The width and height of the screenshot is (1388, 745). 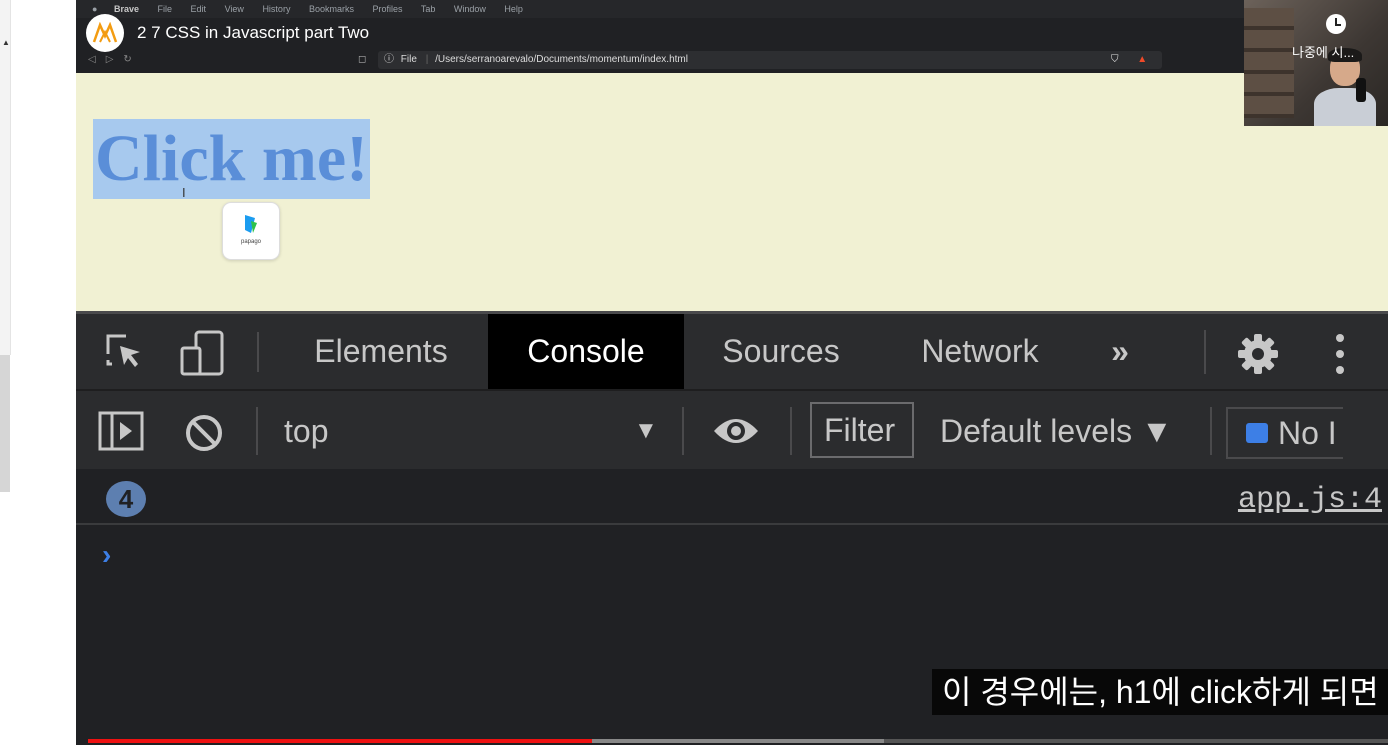 I want to click on papago-button: papago, so click(x=251, y=231).